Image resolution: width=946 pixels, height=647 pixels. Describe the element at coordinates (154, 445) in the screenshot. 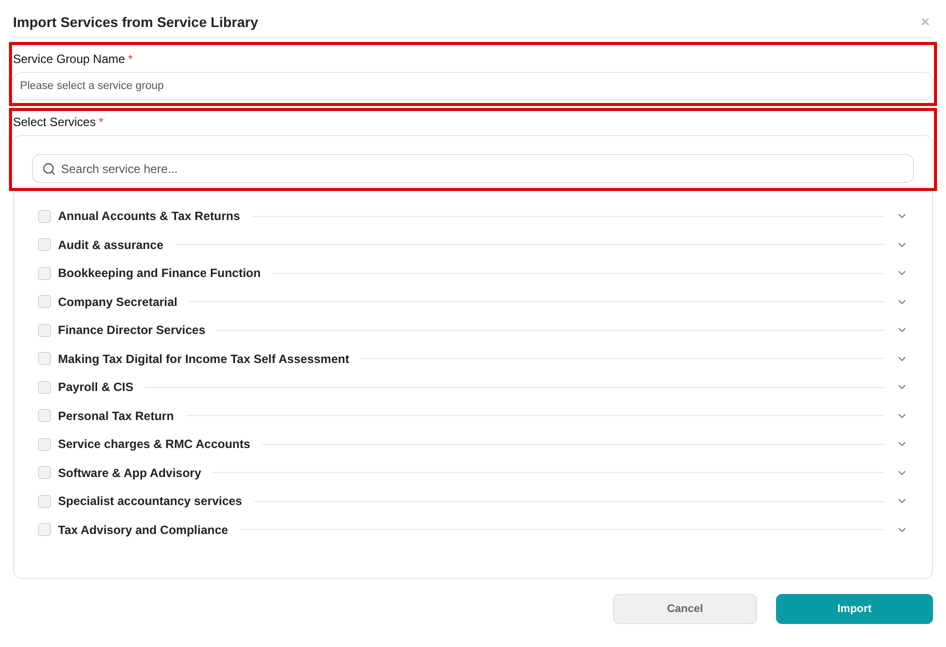

I see `service-name: Service charges & RMC Accounts` at that location.